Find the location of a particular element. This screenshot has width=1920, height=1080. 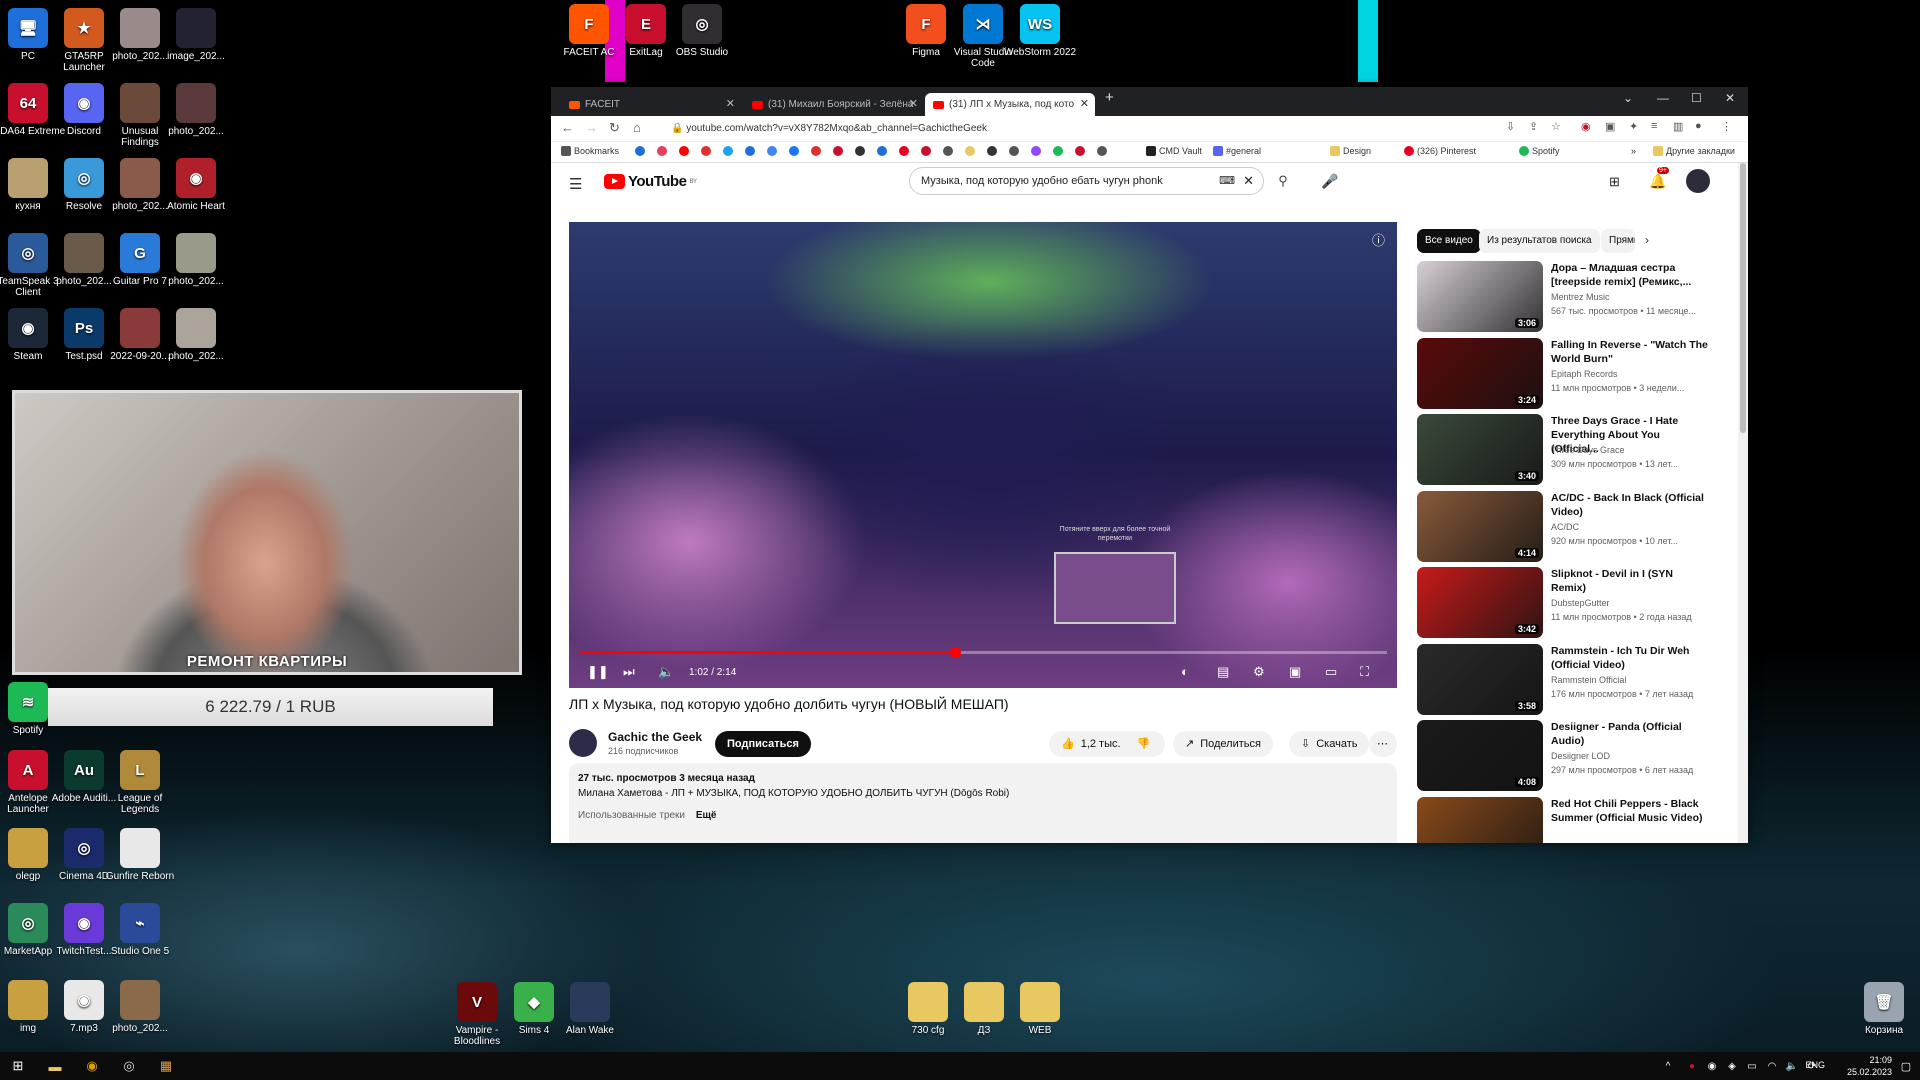

app-taskbar-icon: ▦ is located at coordinates (166, 1066).